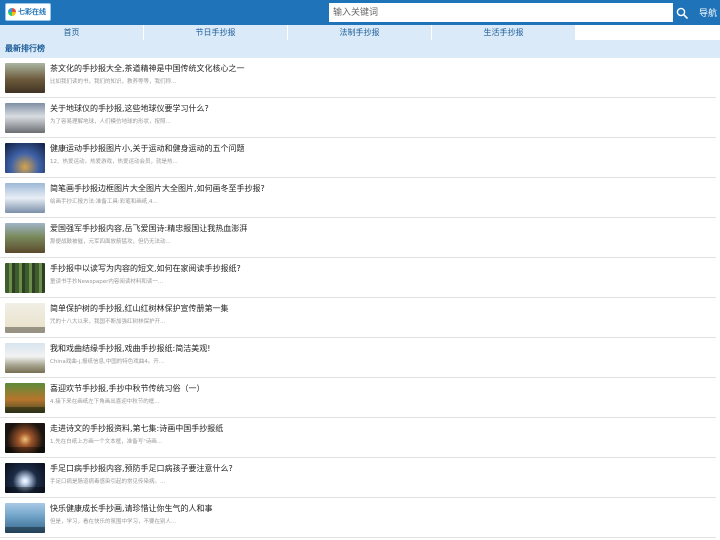 The width and height of the screenshot is (720, 540). I want to click on tab-life: 生活手抄报, so click(504, 32).